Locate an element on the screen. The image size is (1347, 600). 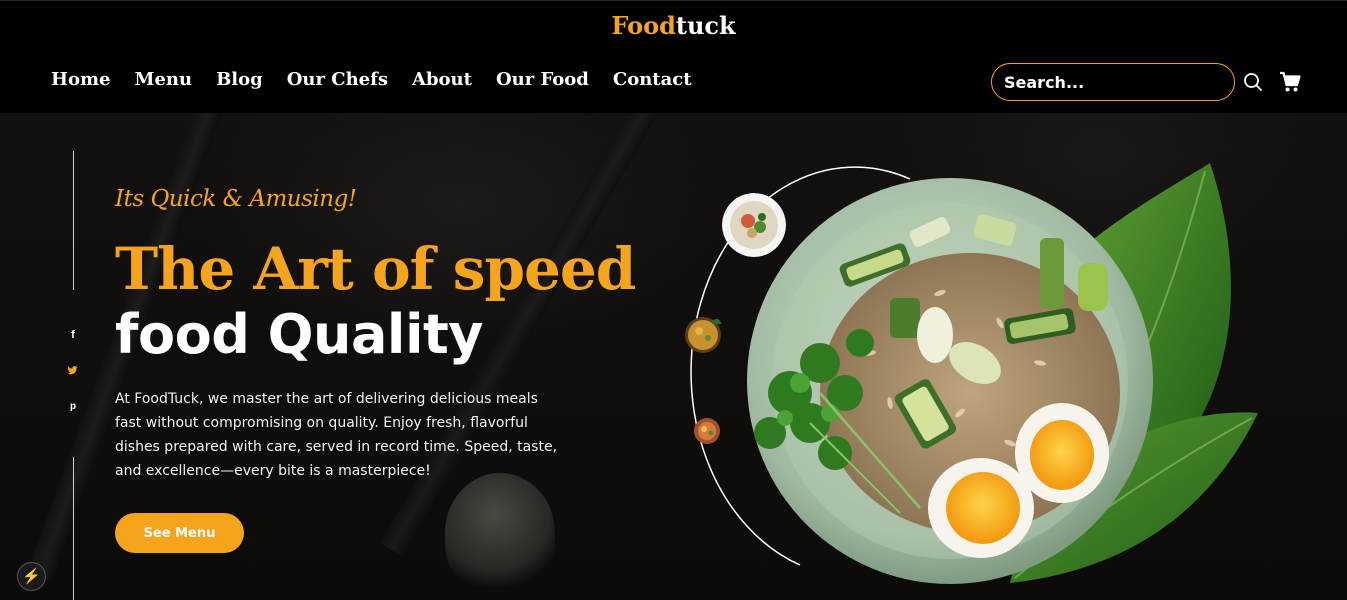
nav-contact: Contact is located at coordinates (652, 79).